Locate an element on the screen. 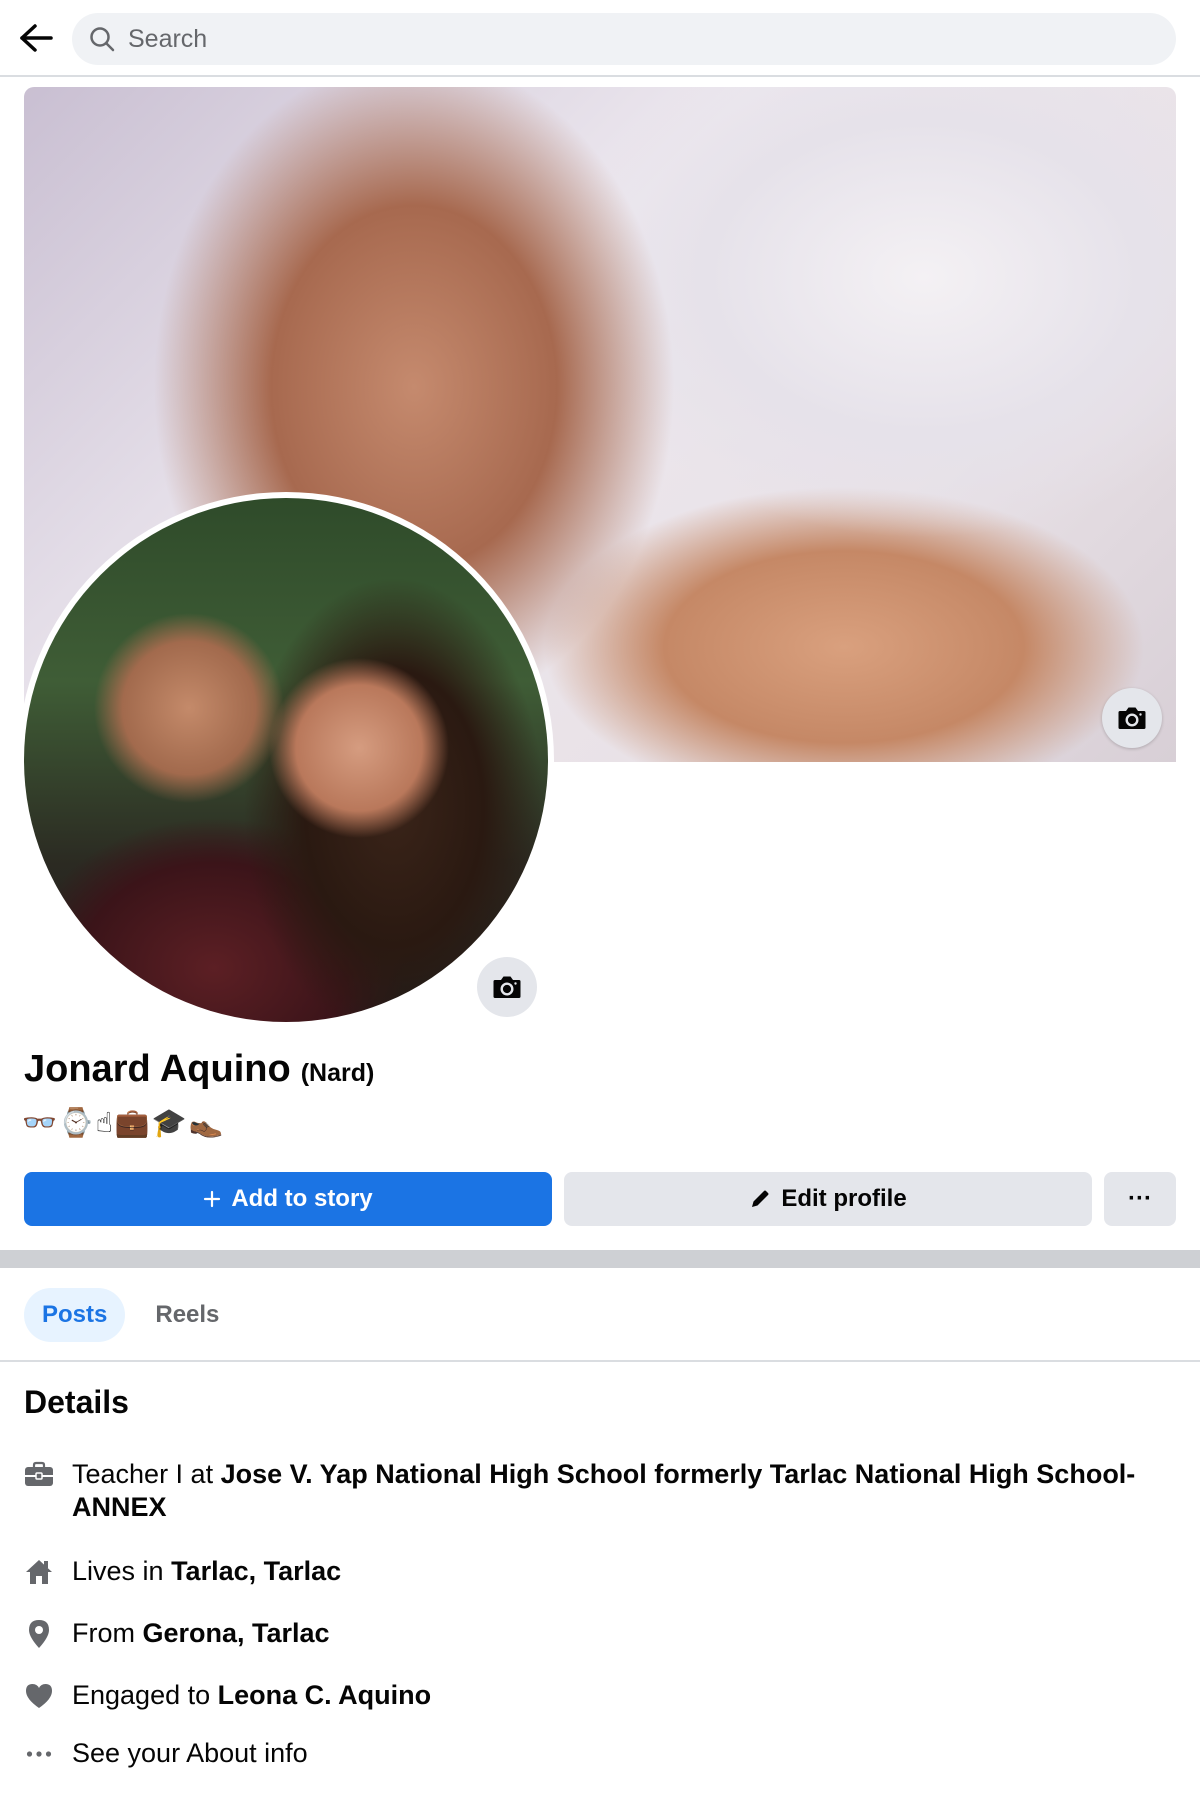 The height and width of the screenshot is (1810, 1200). details-heading: Details is located at coordinates (76, 1402).